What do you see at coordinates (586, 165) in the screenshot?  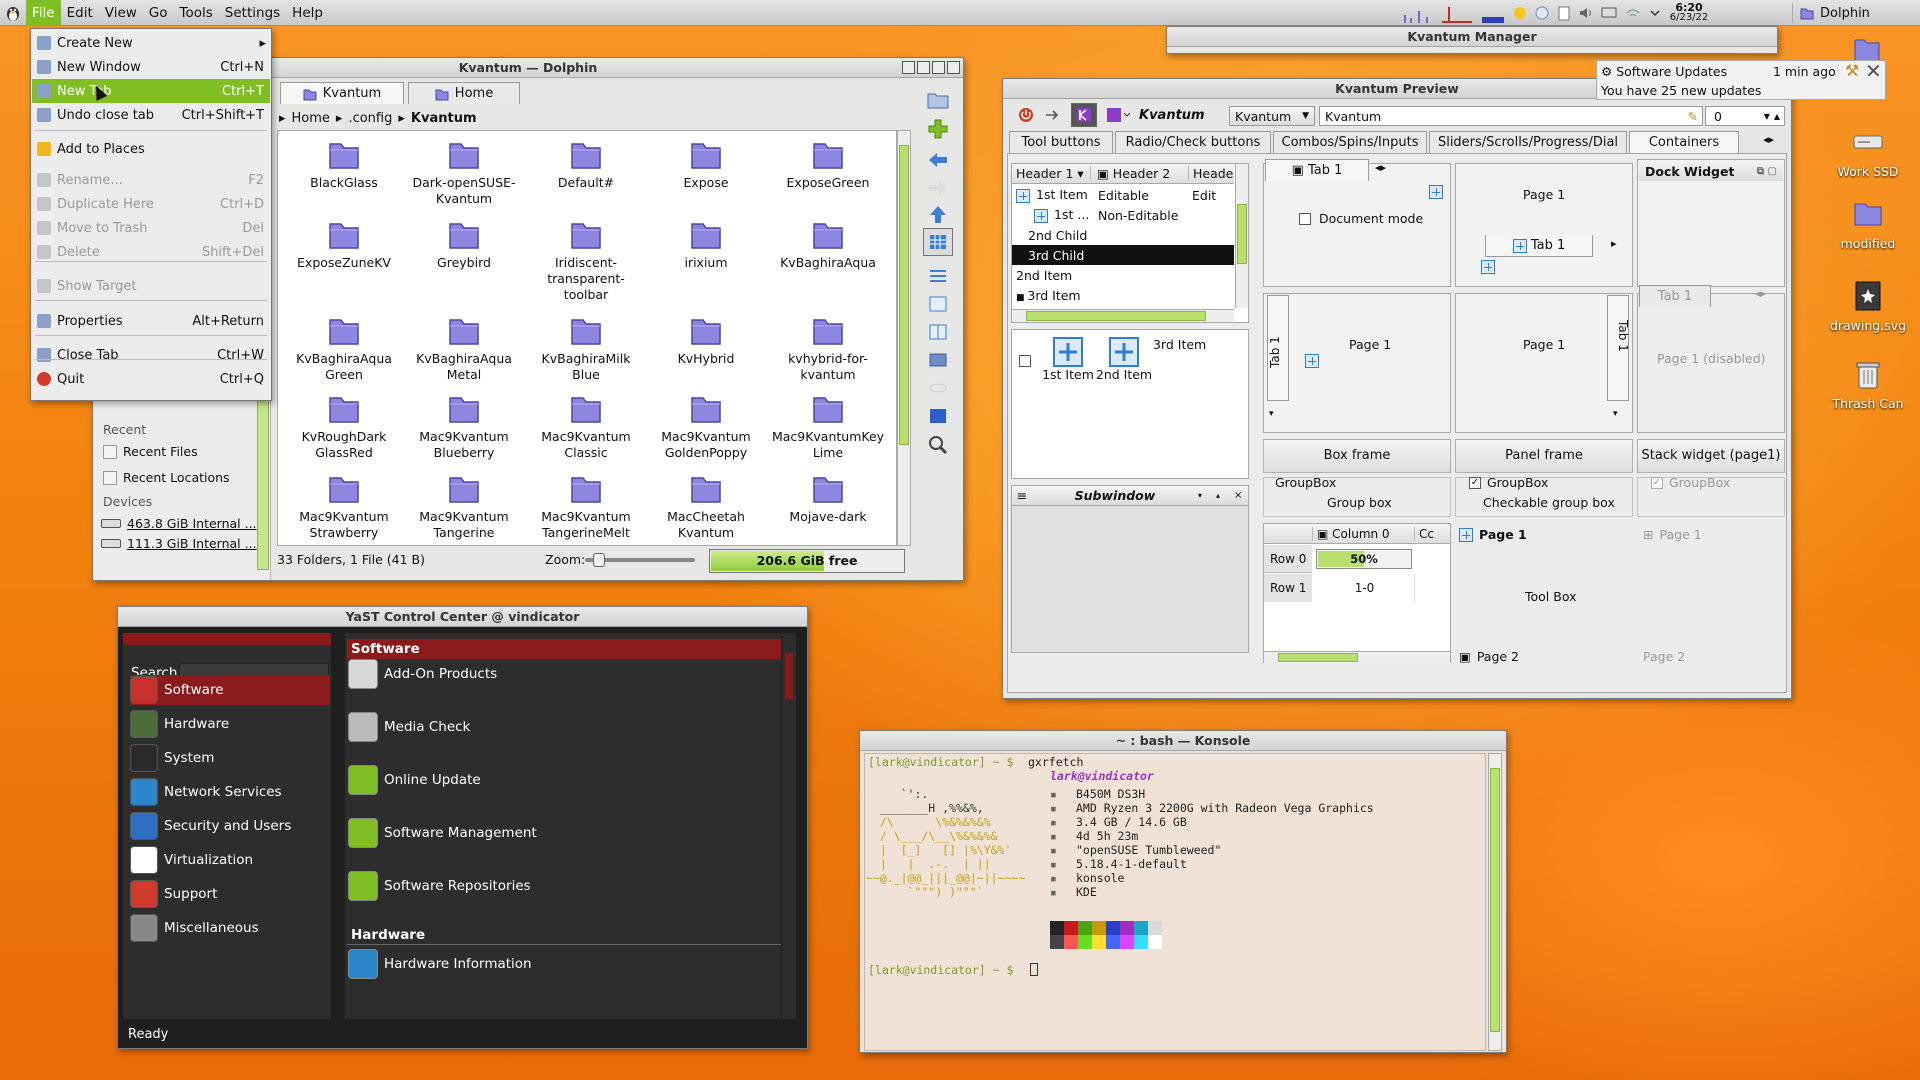 I see `folder-item: Default#` at bounding box center [586, 165].